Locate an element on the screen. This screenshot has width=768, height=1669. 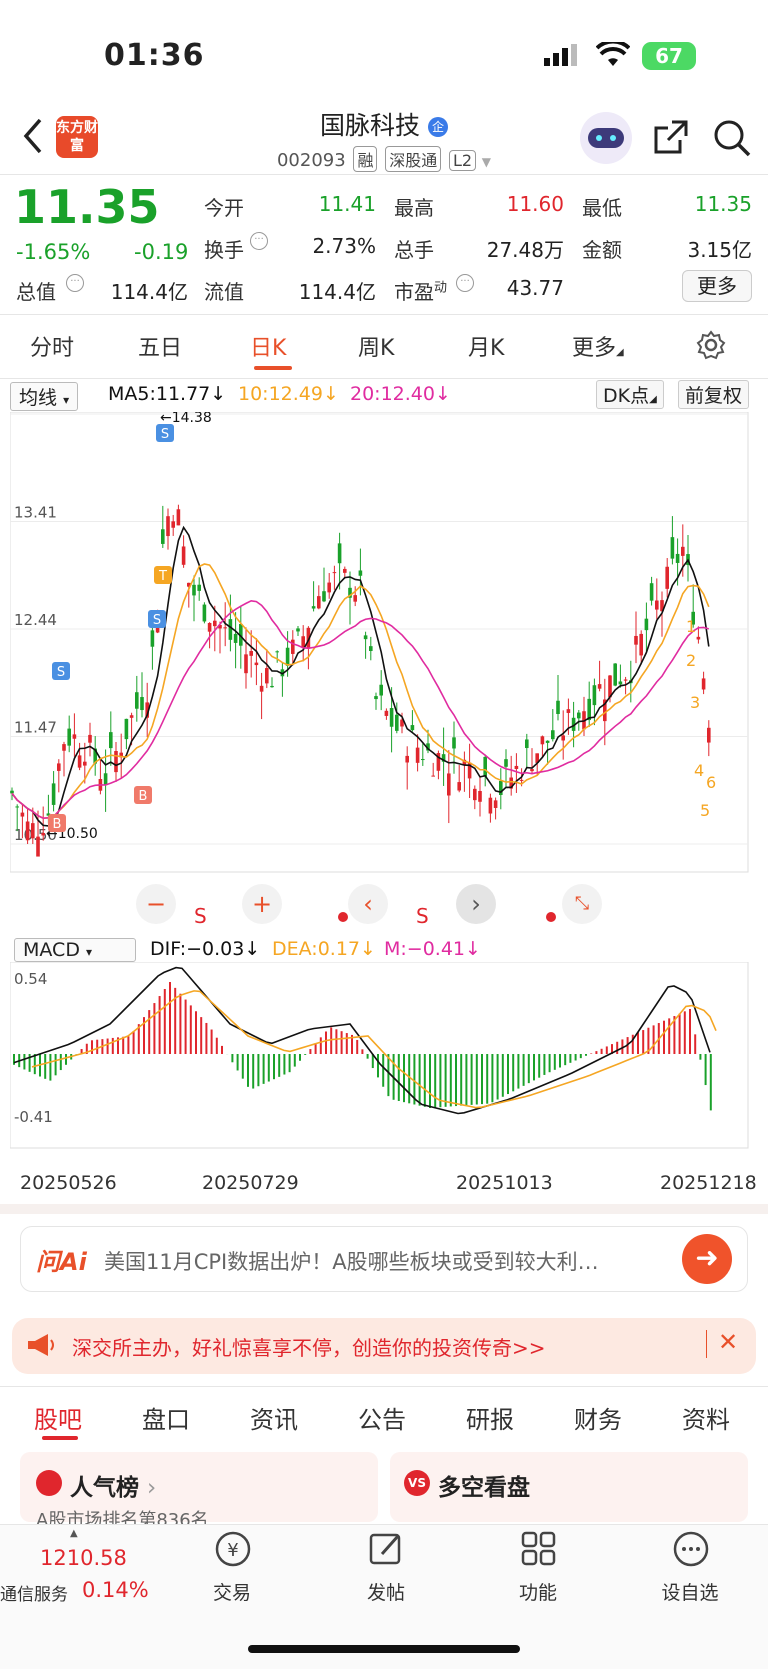
macd-selector: MACD ▾ is located at coordinates (75, 950).